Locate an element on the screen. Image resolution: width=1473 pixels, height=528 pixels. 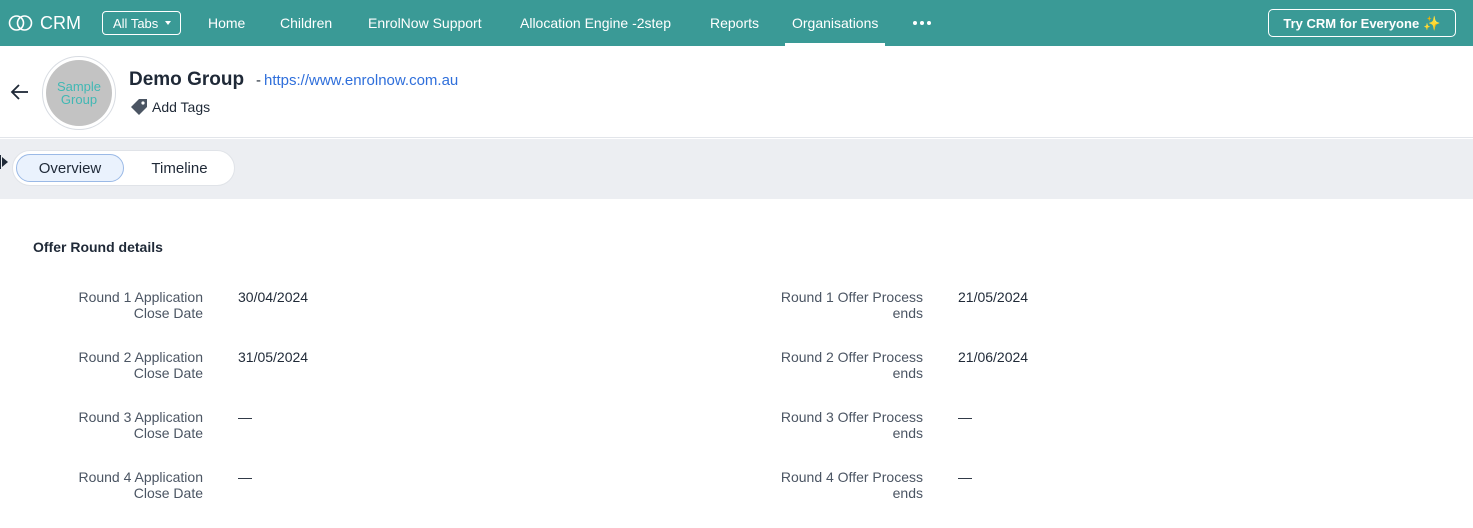
add-tags-button: Add Tags is located at coordinates (170, 107).